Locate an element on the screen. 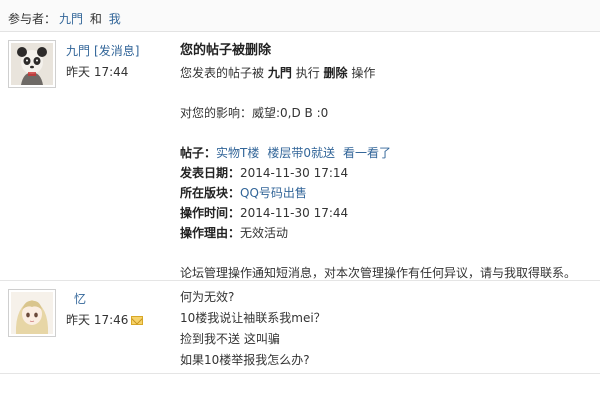 The height and width of the screenshot is (400, 600). operation-time-value: 2014-11-30 17:44 is located at coordinates (294, 213).